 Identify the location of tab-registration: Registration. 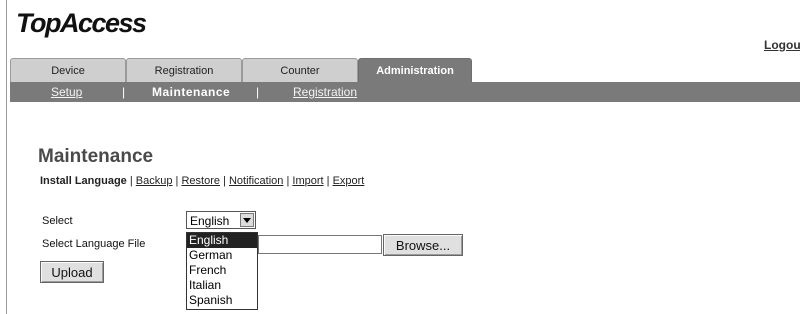
(184, 70).